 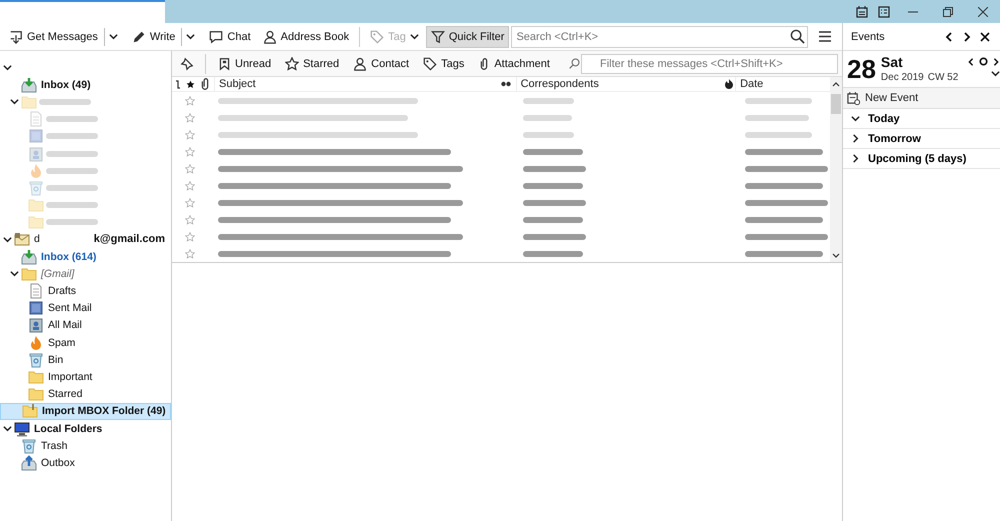 I want to click on folder-row: Starred, so click(x=85, y=394).